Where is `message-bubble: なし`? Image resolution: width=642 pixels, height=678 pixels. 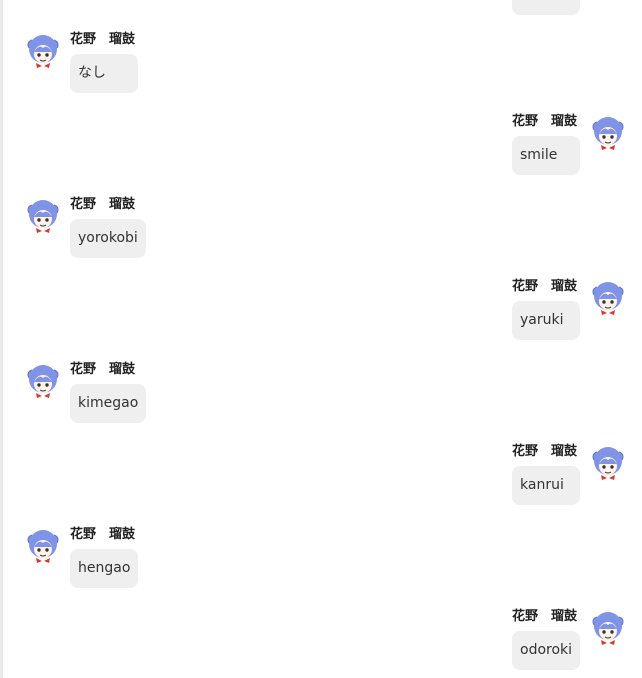
message-bubble: なし is located at coordinates (104, 73).